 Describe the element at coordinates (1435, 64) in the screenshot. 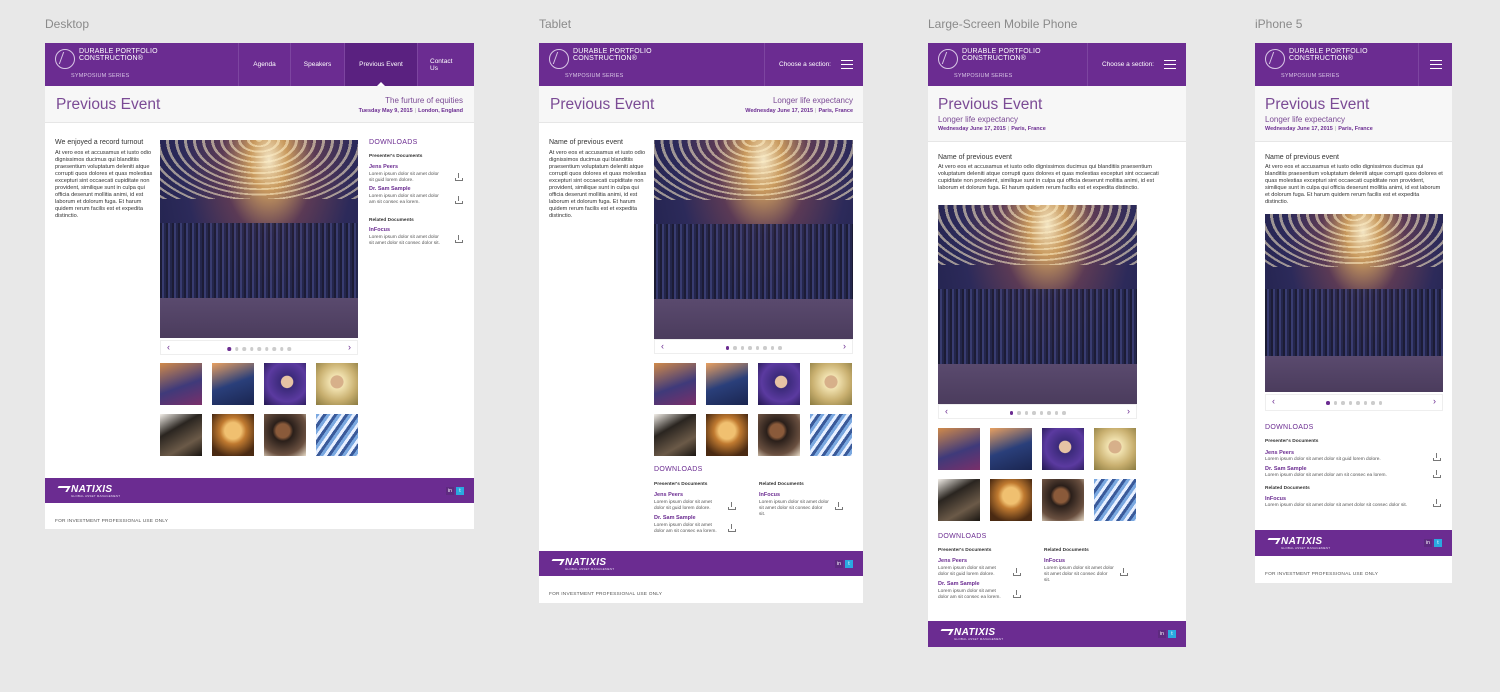

I see `menu-button` at that location.